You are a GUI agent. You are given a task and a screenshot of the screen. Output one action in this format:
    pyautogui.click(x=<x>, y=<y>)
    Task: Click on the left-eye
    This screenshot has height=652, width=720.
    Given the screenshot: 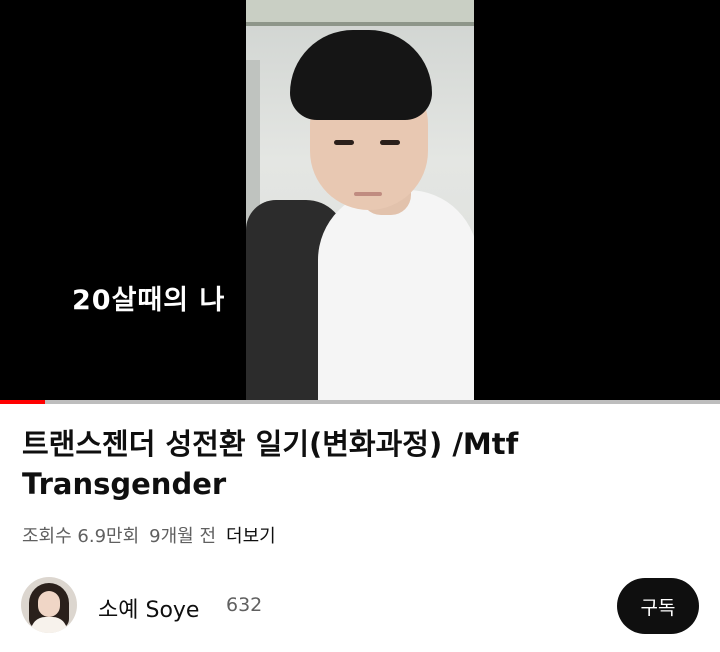 What is the action you would take?
    pyautogui.click(x=344, y=142)
    